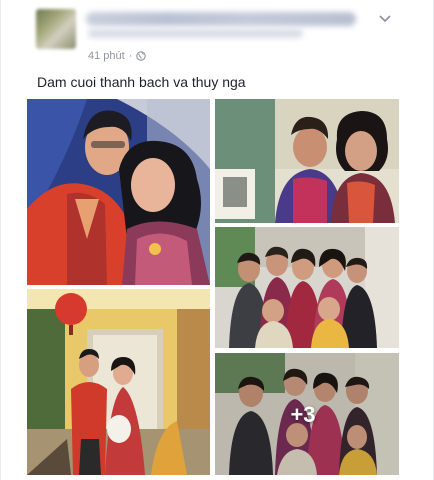 This screenshot has height=480, width=434. What do you see at coordinates (303, 414) in the screenshot?
I see `more-photos-count: +3` at bounding box center [303, 414].